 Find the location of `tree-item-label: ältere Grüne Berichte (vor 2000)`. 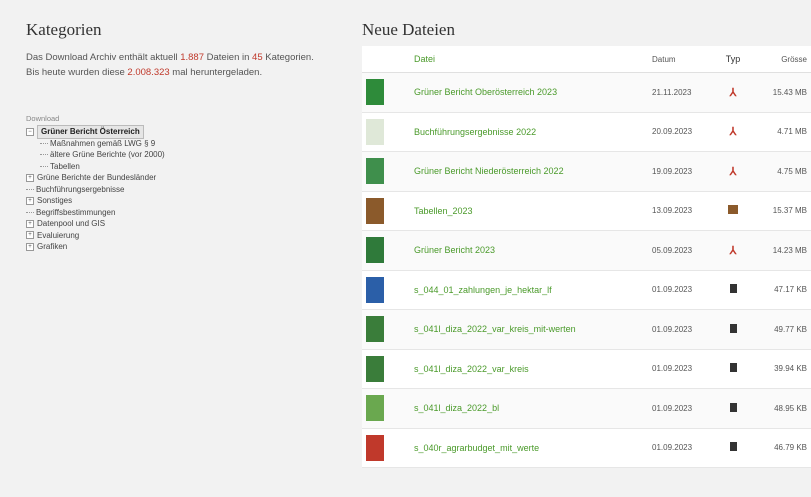

tree-item-label: ältere Grüne Berichte (vor 2000) is located at coordinates (107, 155).